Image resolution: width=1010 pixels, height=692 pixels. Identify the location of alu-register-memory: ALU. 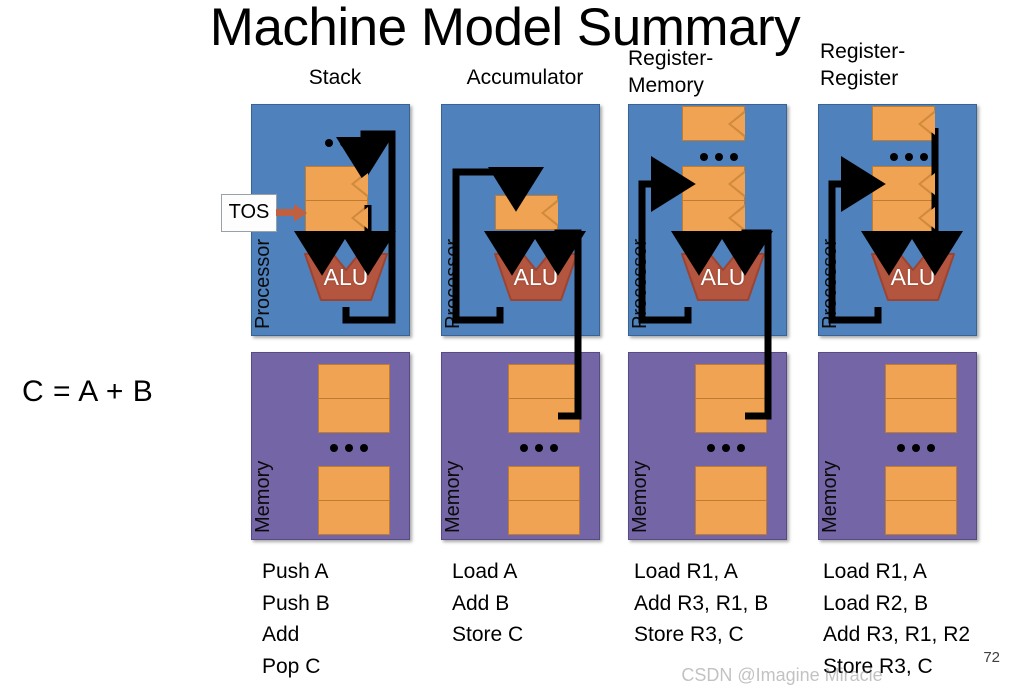
(723, 279).